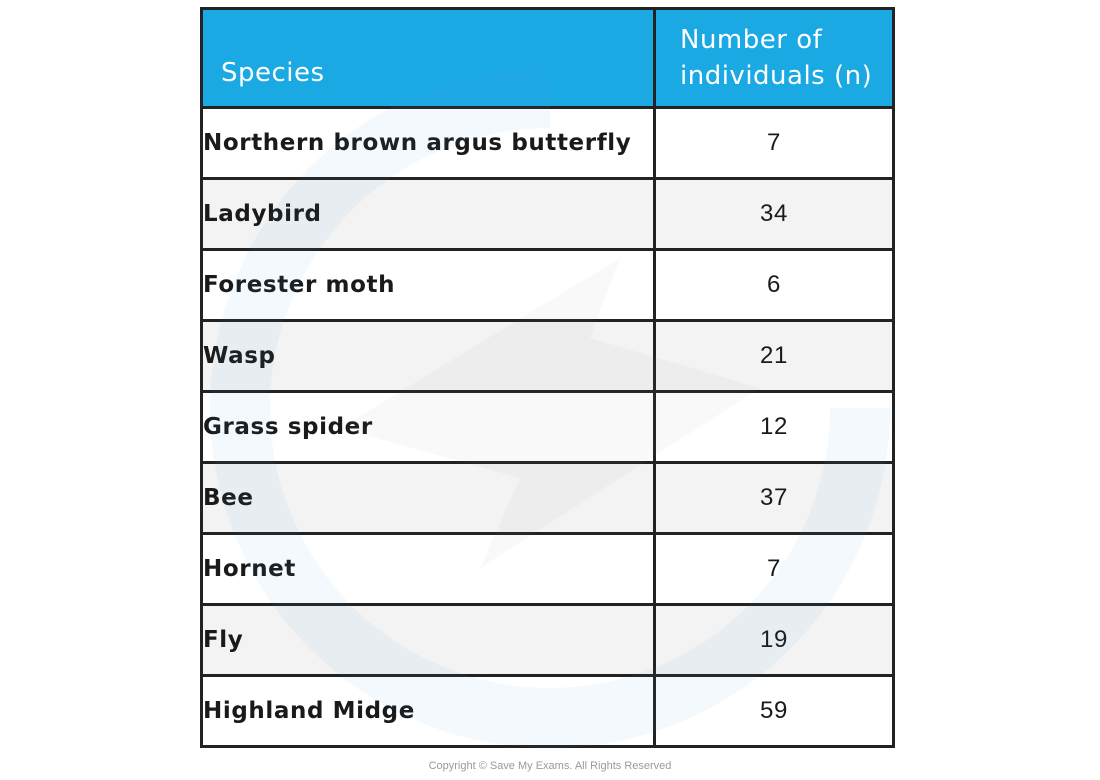 The width and height of the screenshot is (1100, 780). Describe the element at coordinates (774, 214) in the screenshot. I see `count-cell: 34` at that location.